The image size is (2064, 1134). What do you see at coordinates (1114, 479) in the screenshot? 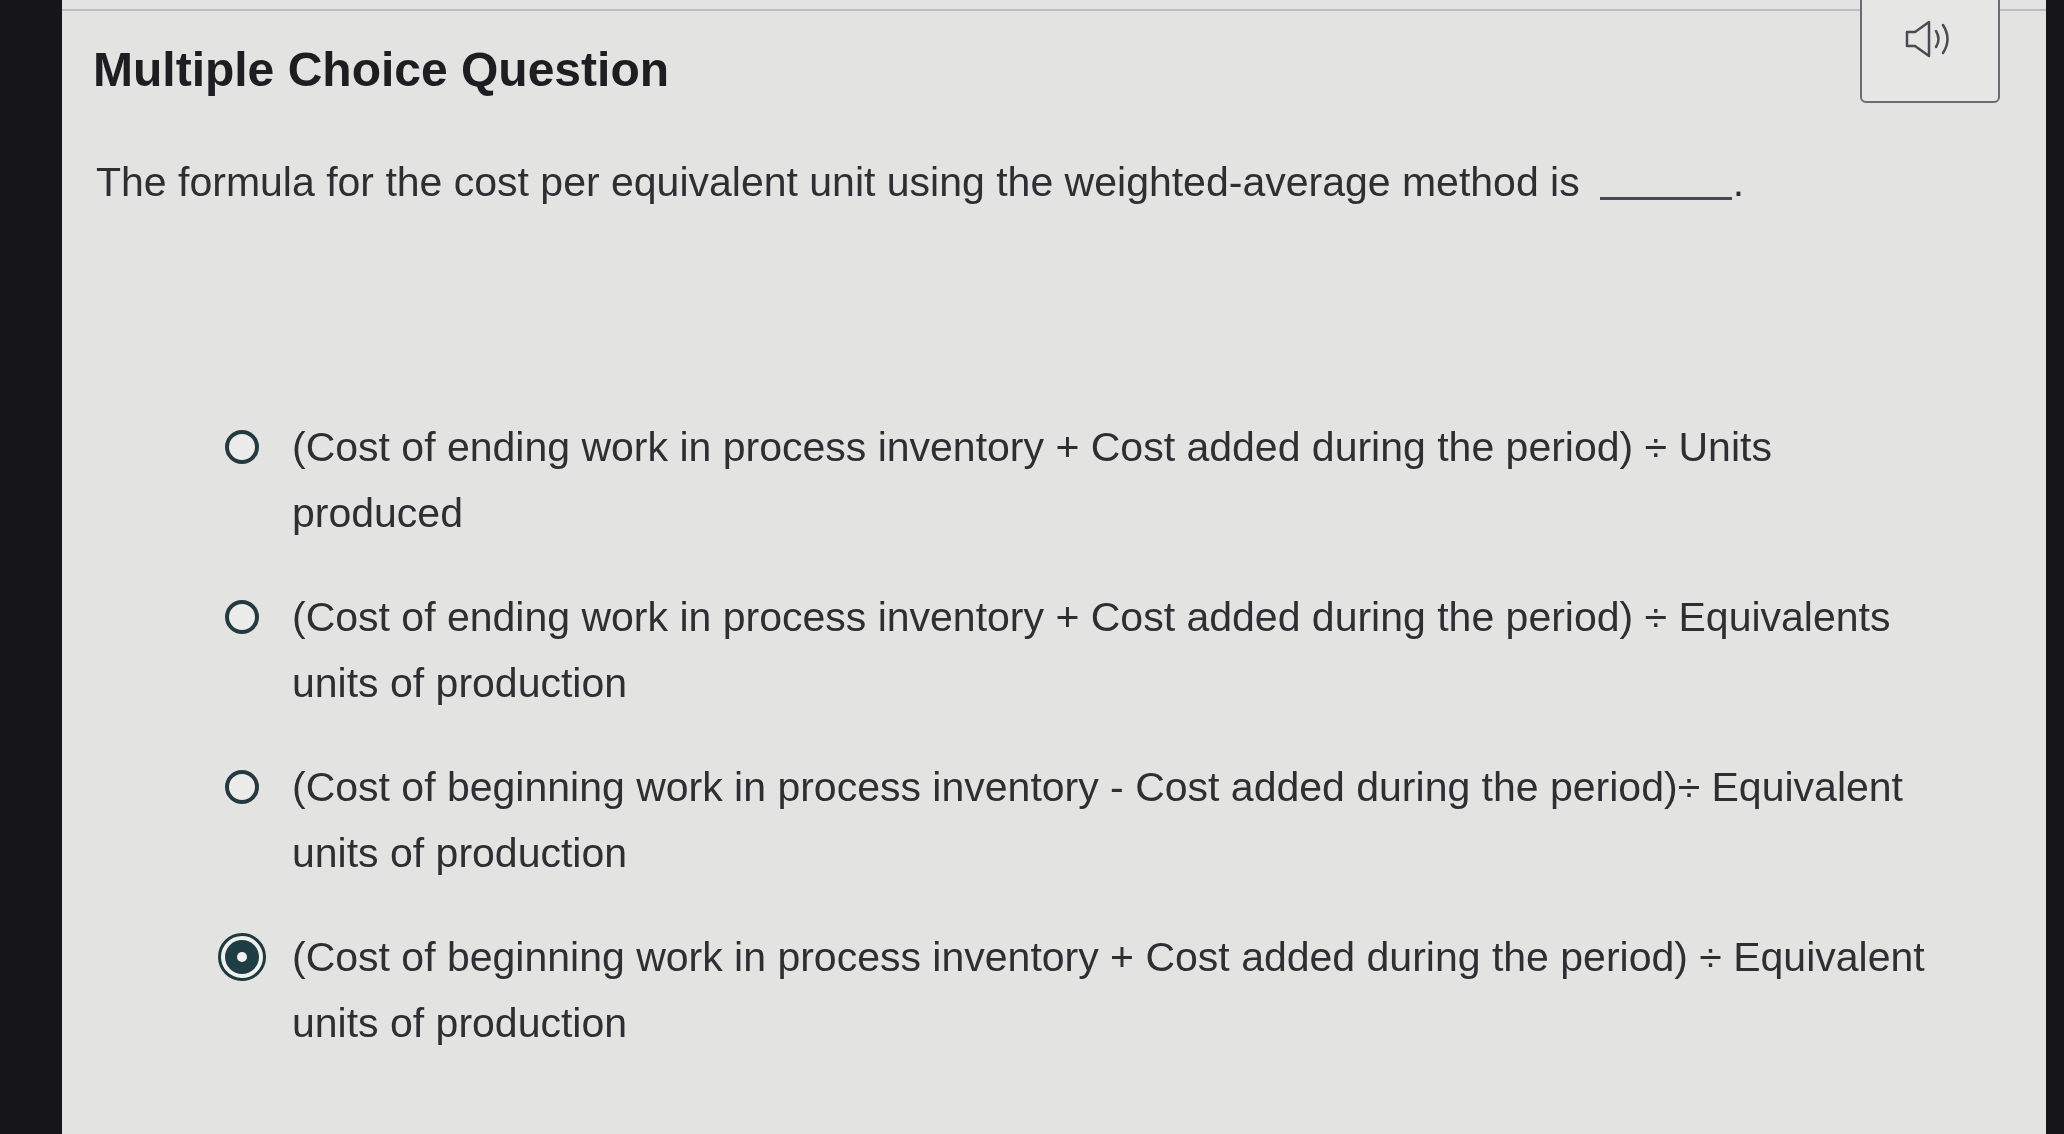
I see `option-label: (Cost of ending work in process inventory + Cost added during the period) ÷ Units produced` at bounding box center [1114, 479].